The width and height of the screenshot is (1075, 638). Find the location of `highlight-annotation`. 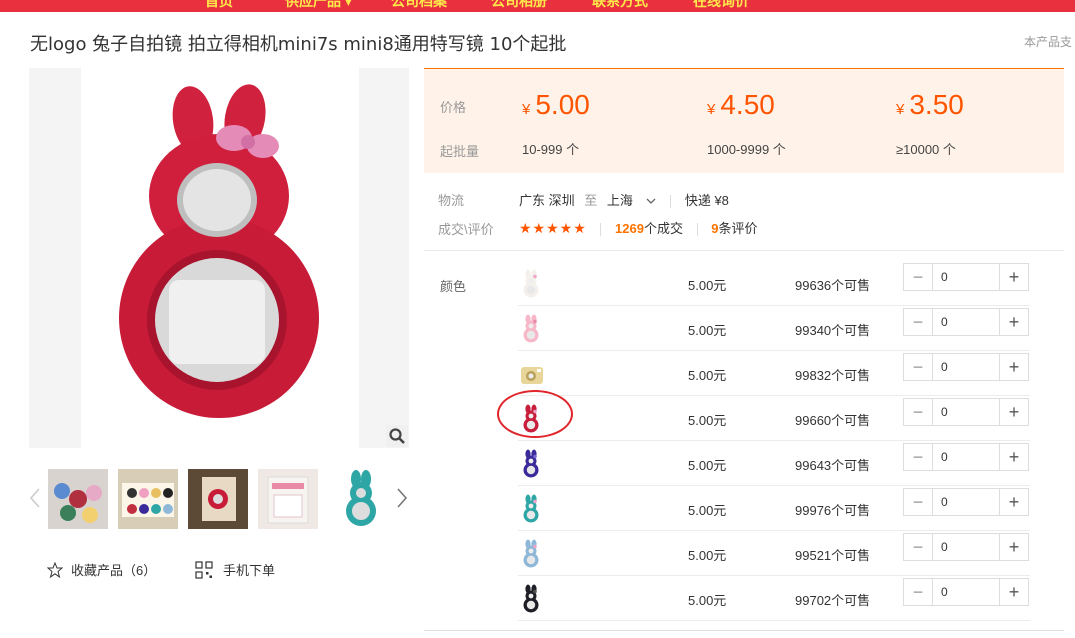

highlight-annotation is located at coordinates (535, 414).